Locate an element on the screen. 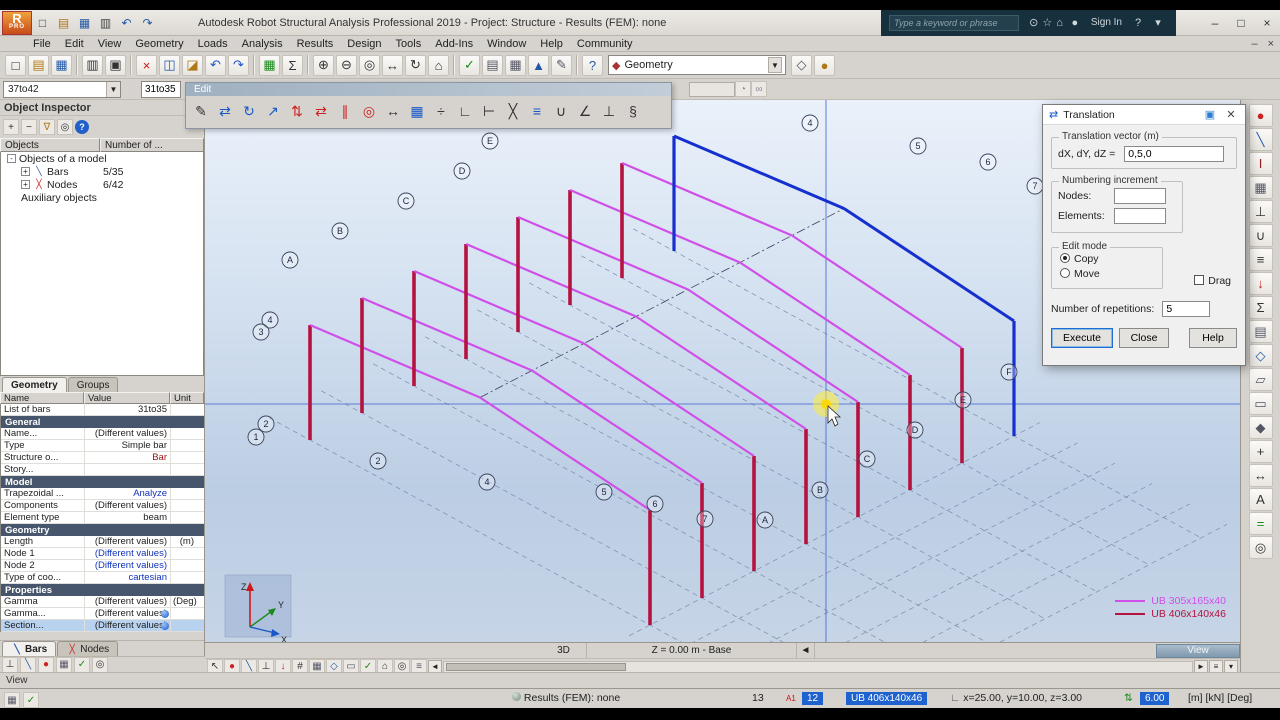 The height and width of the screenshot is (720, 1280). divide-icon: ÷ is located at coordinates (441, 111).